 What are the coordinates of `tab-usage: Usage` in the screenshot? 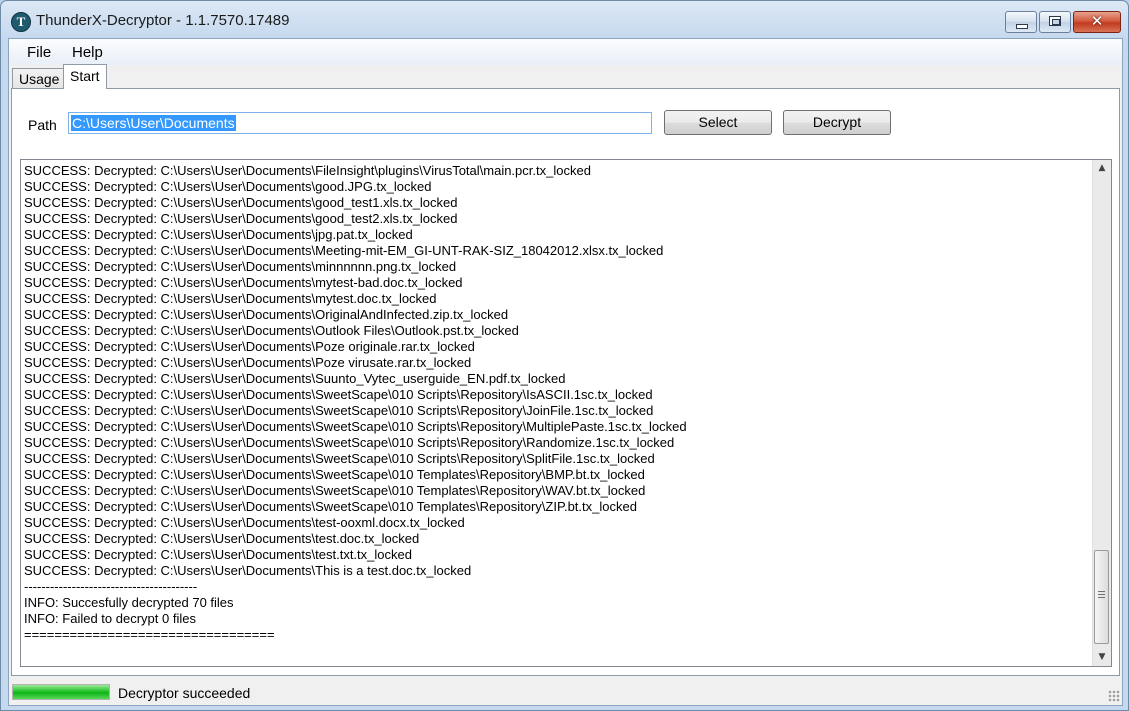 It's located at (39, 78).